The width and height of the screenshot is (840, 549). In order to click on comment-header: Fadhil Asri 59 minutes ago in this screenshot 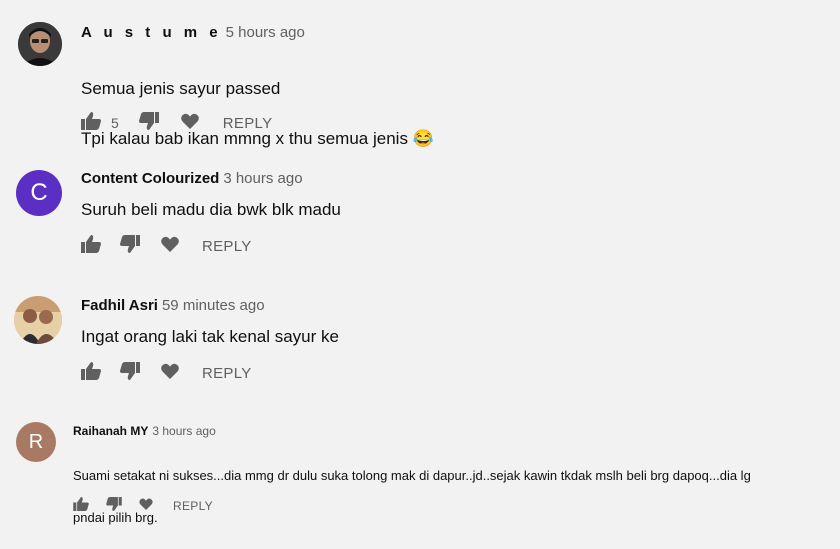, I will do `click(173, 305)`.